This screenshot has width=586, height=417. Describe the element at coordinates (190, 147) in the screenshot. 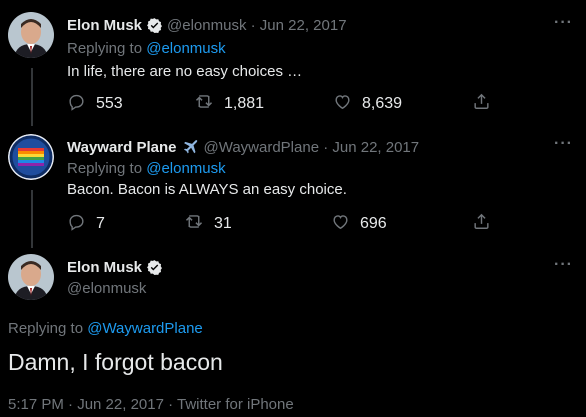

I see `airplane-emoji-icon` at that location.